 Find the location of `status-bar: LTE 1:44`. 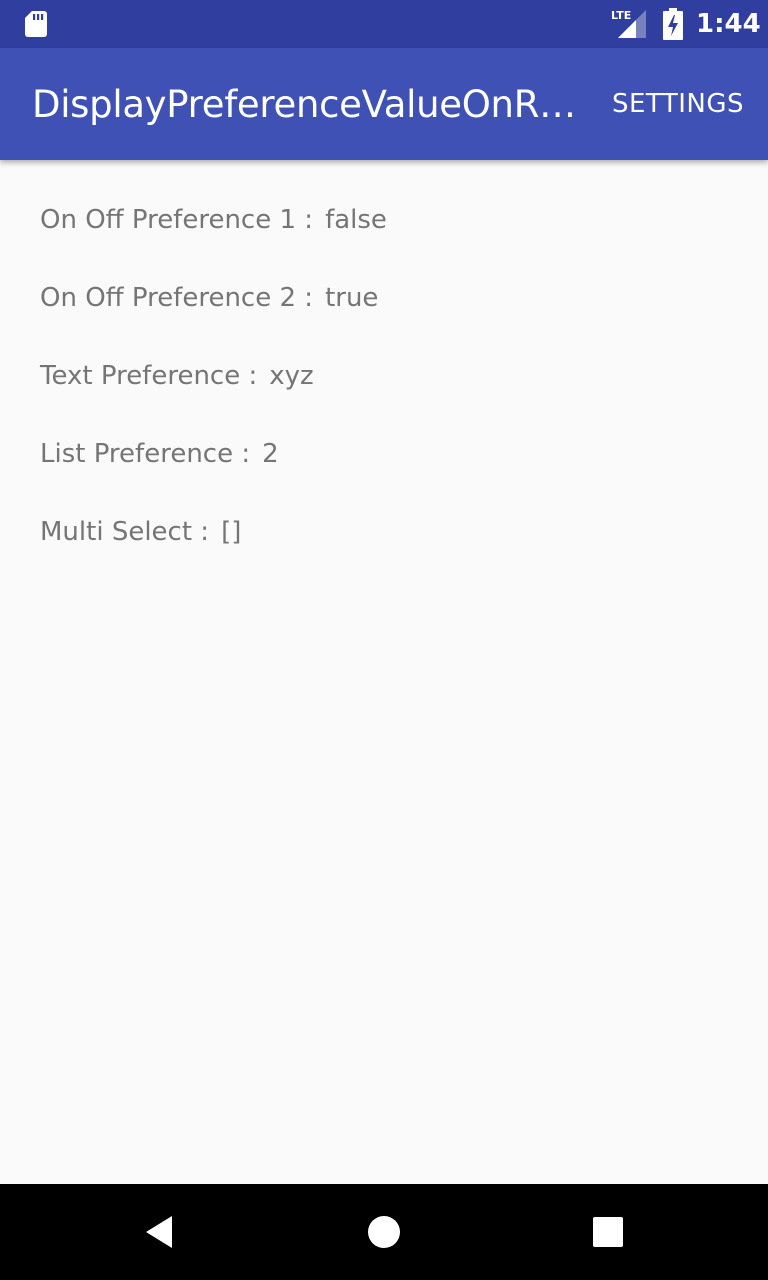

status-bar: LTE 1:44 is located at coordinates (384, 24).